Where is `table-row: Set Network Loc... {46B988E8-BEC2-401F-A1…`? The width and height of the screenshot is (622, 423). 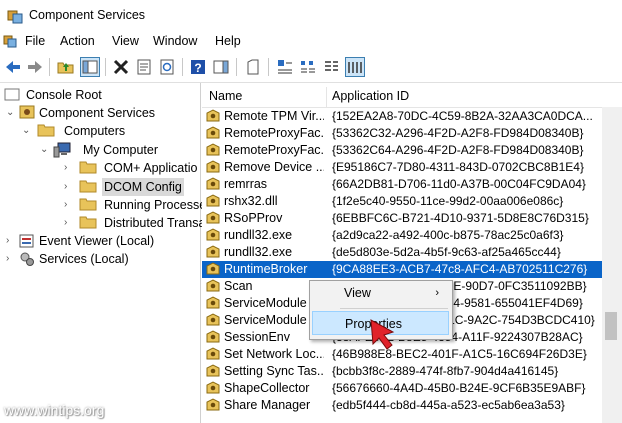 table-row: Set Network Loc... {46B988E8-BEC2-401F-A1… is located at coordinates (402, 354).